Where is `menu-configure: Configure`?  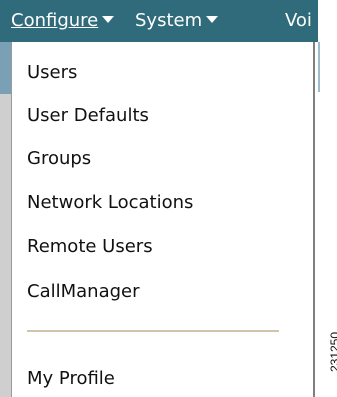 menu-configure: Configure is located at coordinates (63, 21).